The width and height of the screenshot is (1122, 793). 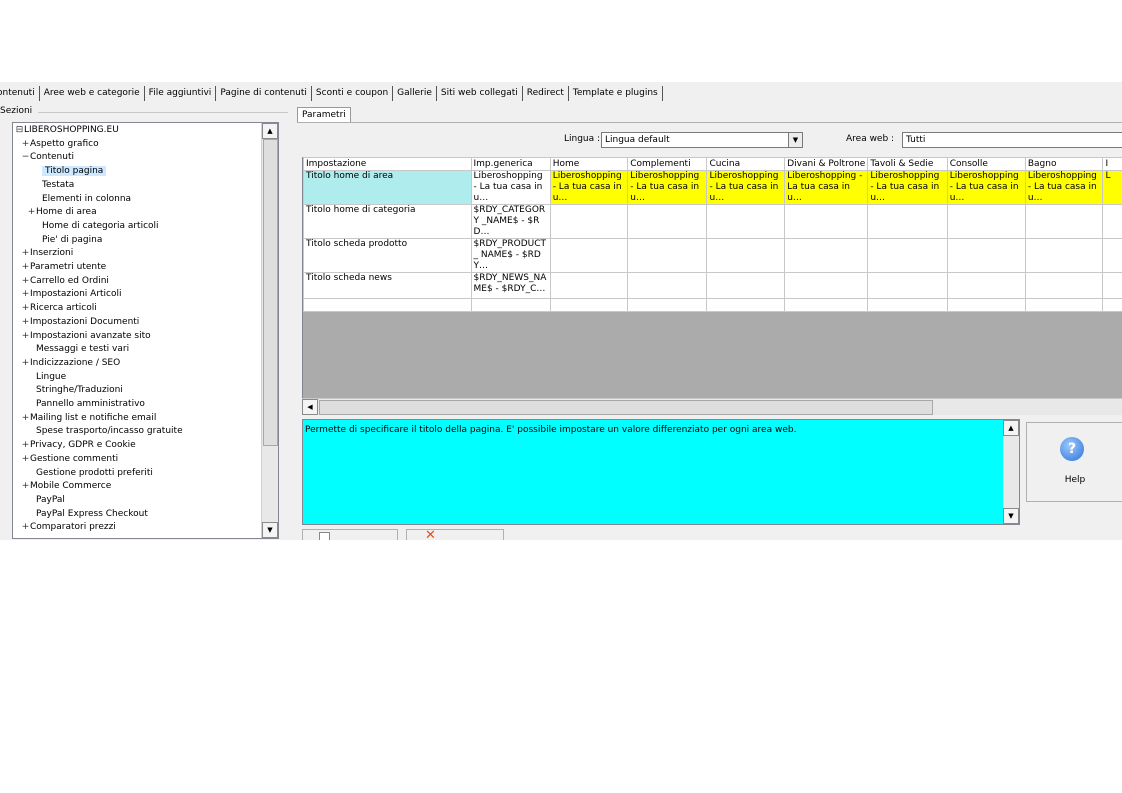 I want to click on column-header: Bagno, so click(x=1064, y=164).